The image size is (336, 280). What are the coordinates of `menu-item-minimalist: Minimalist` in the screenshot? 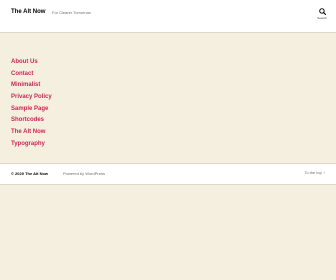 It's located at (31, 86).